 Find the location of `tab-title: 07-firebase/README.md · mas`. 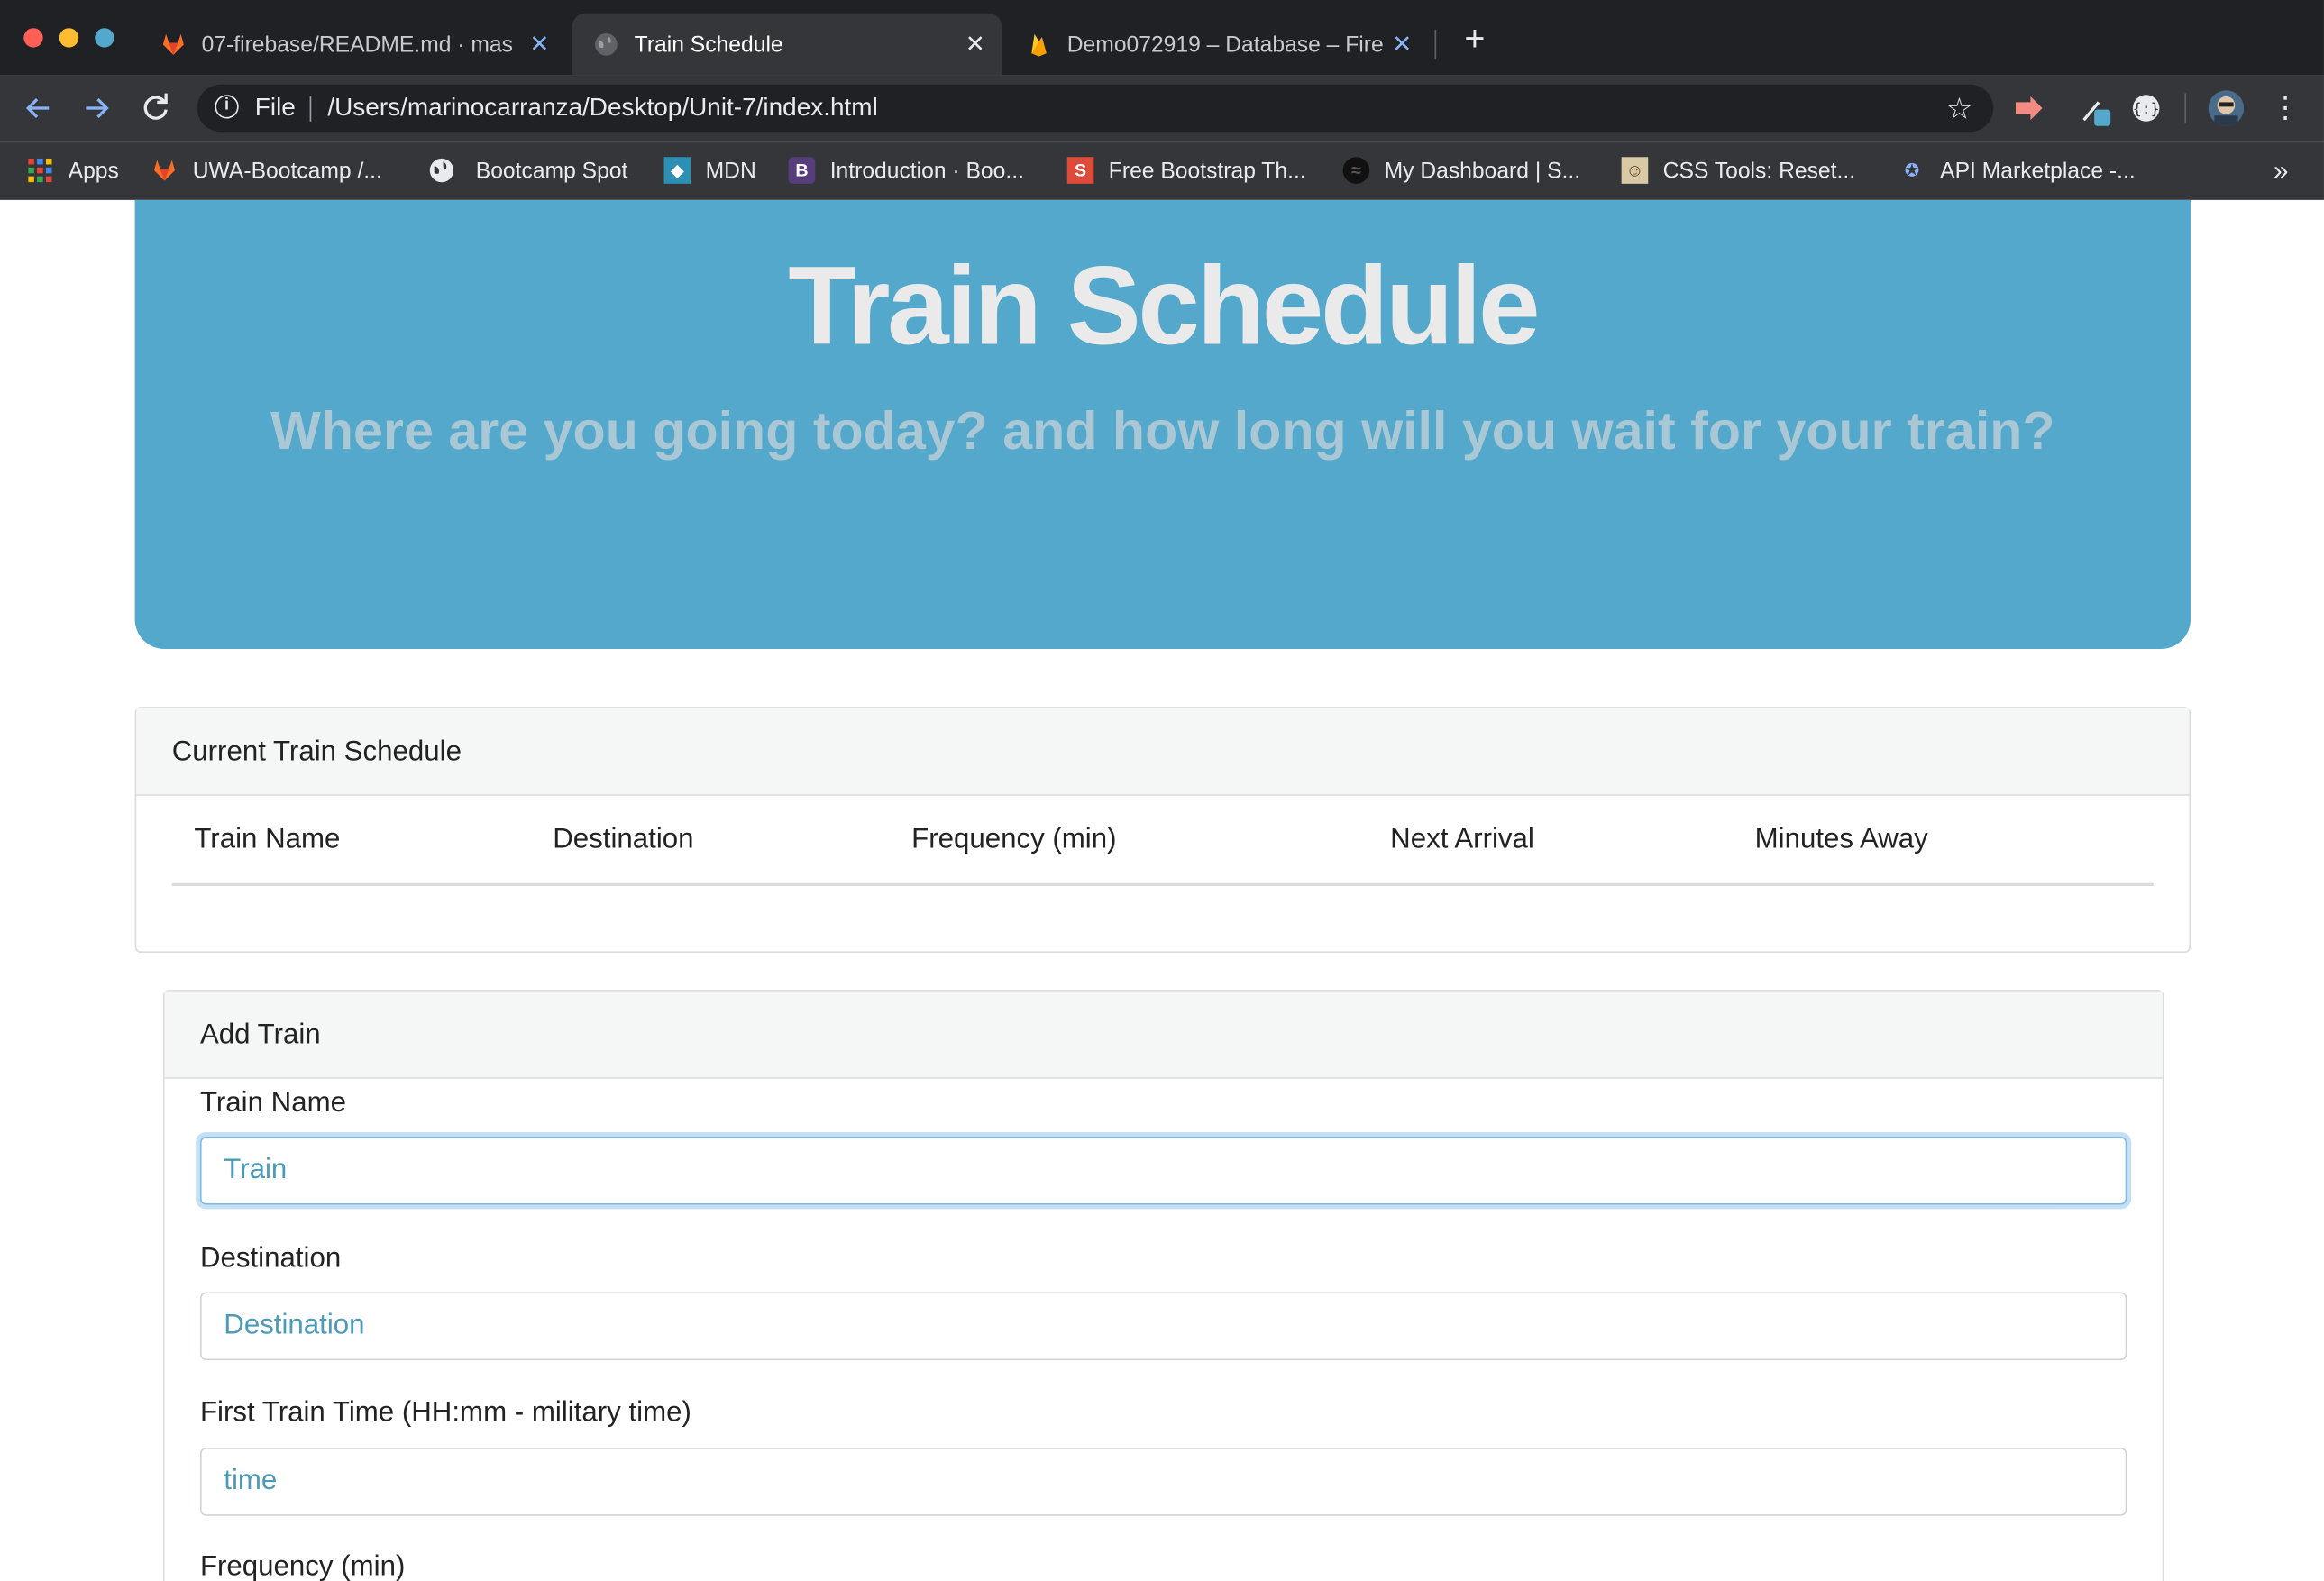

tab-title: 07-firebase/README.md · mas is located at coordinates (357, 45).